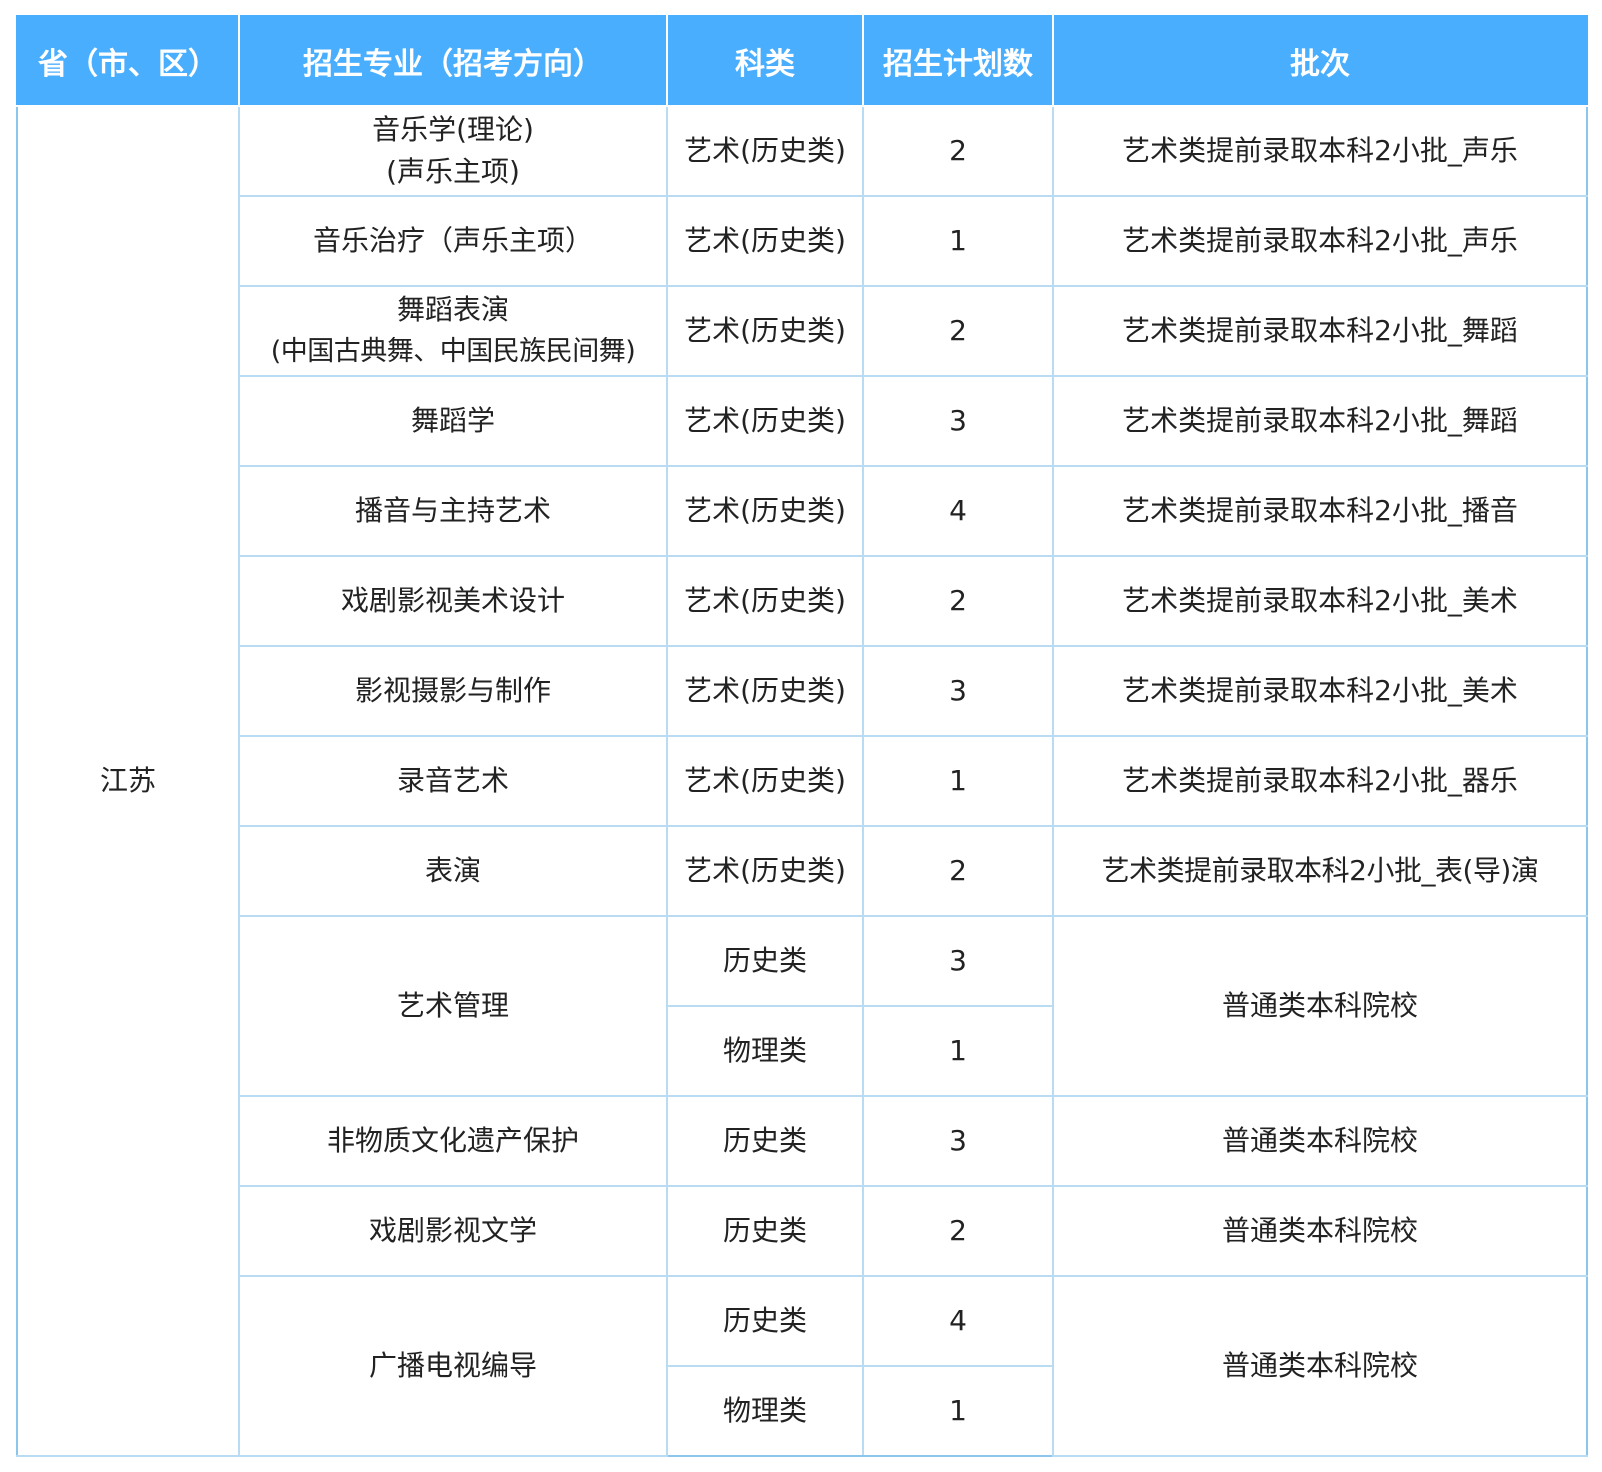 This screenshot has height=1472, width=1602. I want to click on major-line: 音乐学(理论), so click(453, 129).